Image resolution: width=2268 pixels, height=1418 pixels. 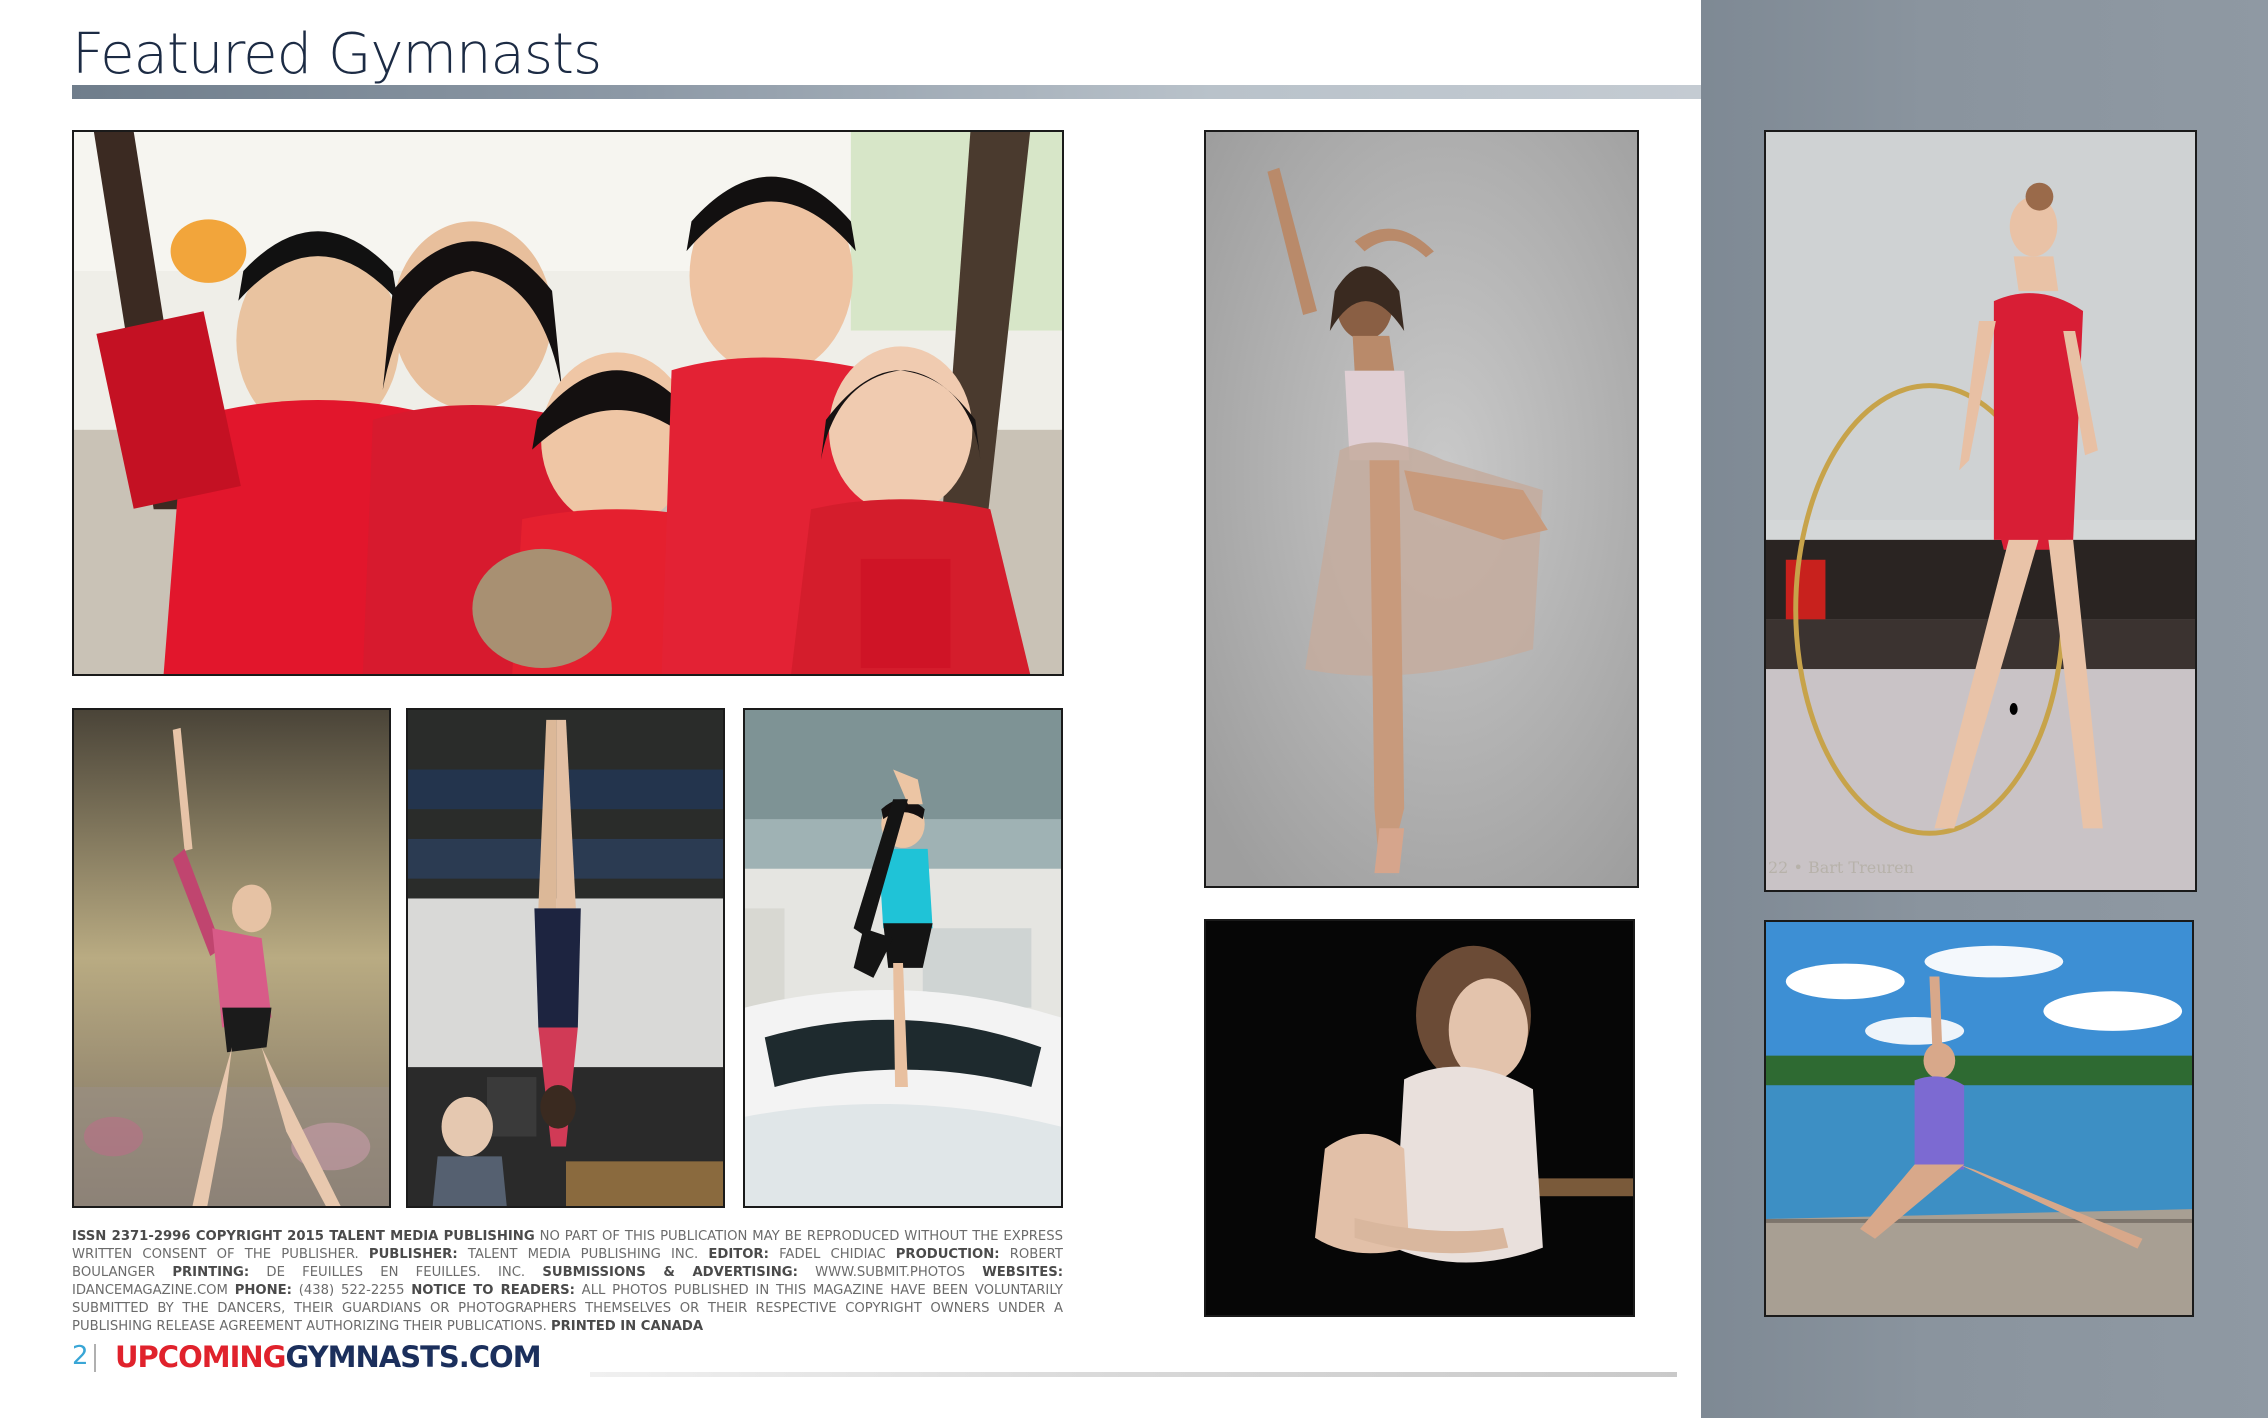 I want to click on dock-gymnast-photo, so click(x=1979, y=1118).